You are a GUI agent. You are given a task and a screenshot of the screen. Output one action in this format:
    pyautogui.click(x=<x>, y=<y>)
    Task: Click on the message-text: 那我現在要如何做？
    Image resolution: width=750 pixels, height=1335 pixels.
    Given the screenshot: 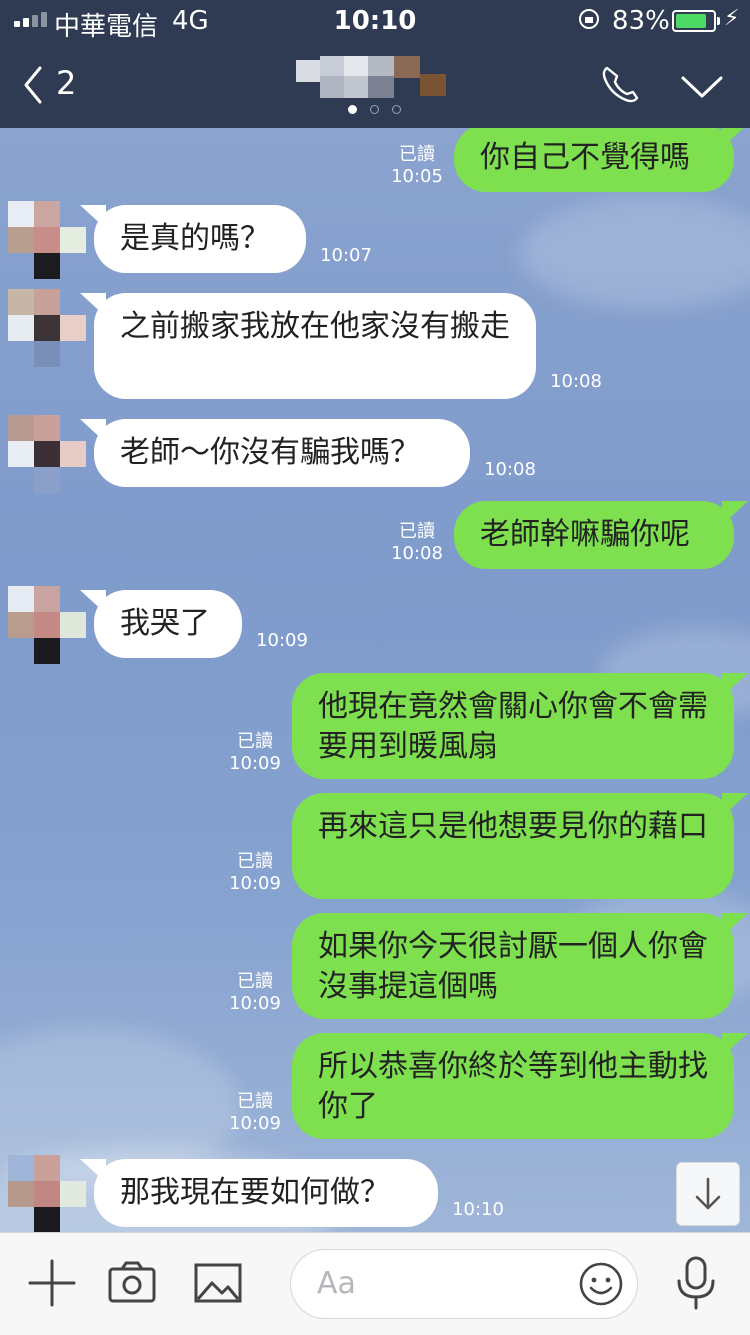 What is the action you would take?
    pyautogui.click(x=255, y=1192)
    